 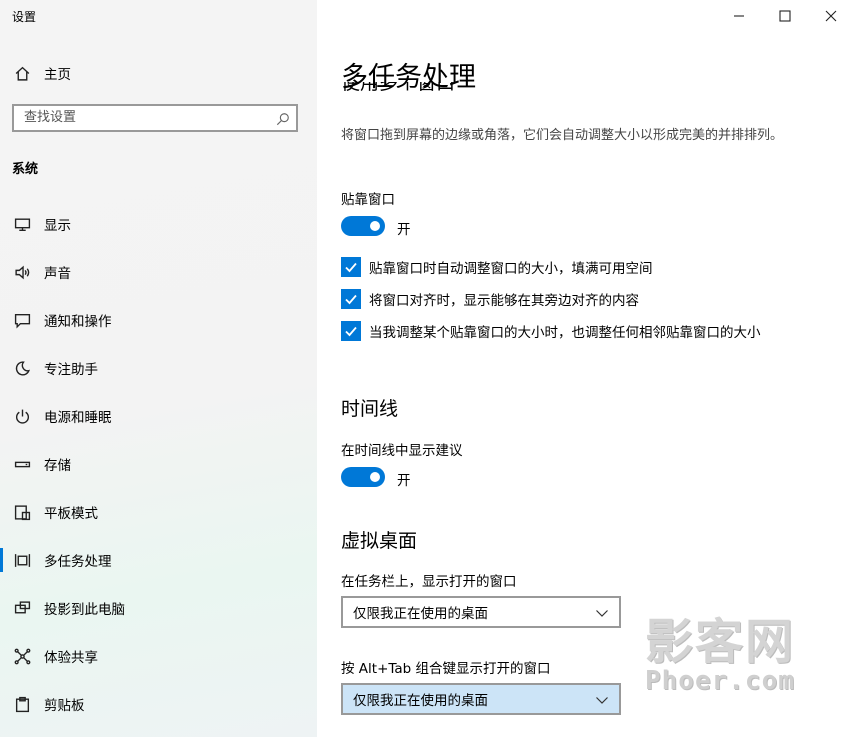 I want to click on maximize-icon, so click(x=785, y=16).